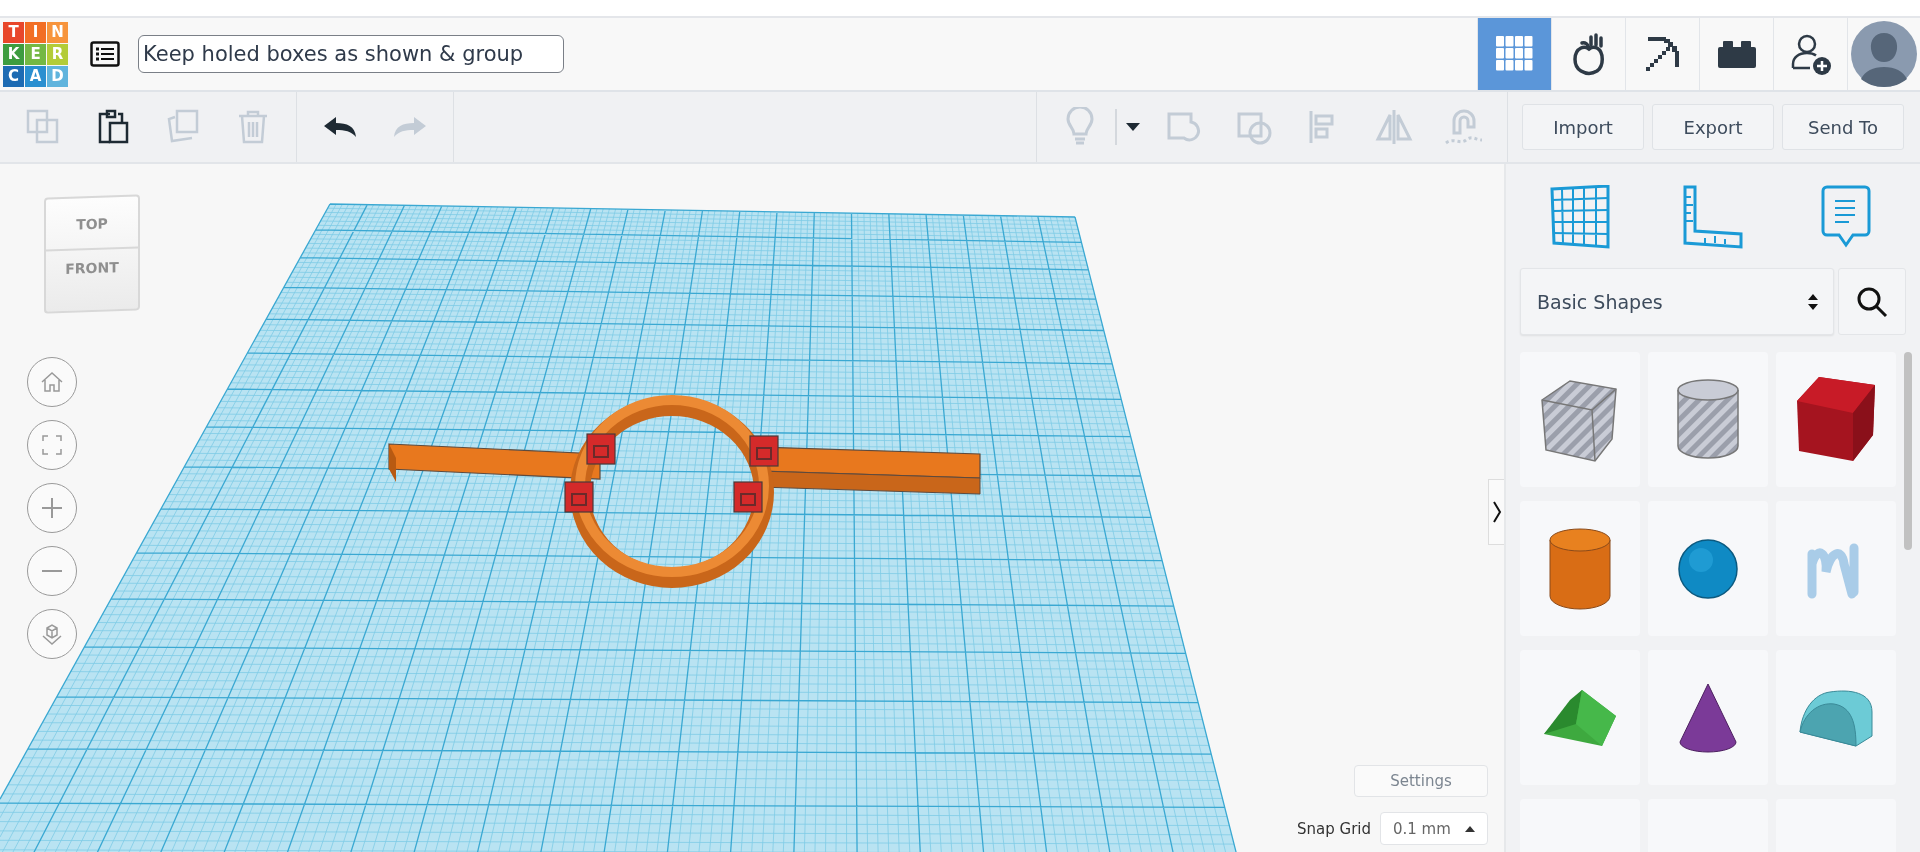  What do you see at coordinates (410, 127) in the screenshot?
I see `redo-arrow-icon` at bounding box center [410, 127].